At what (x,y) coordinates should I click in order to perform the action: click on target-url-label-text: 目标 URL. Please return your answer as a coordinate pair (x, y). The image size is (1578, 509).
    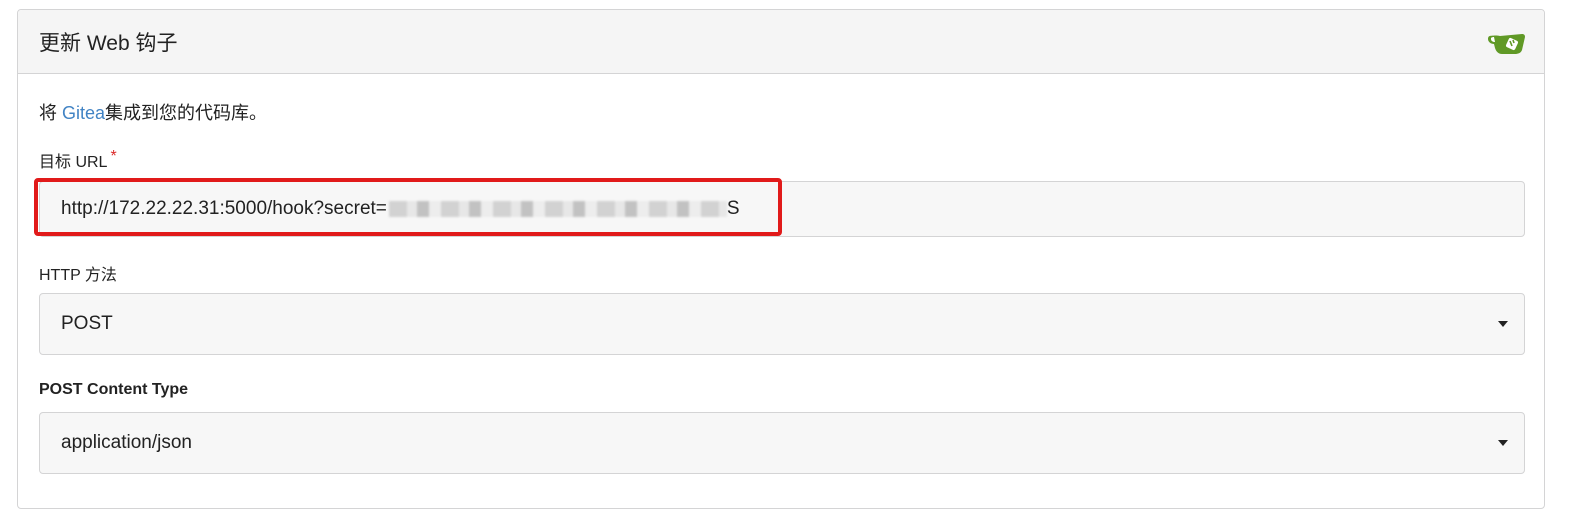
    Looking at the image, I should click on (73, 162).